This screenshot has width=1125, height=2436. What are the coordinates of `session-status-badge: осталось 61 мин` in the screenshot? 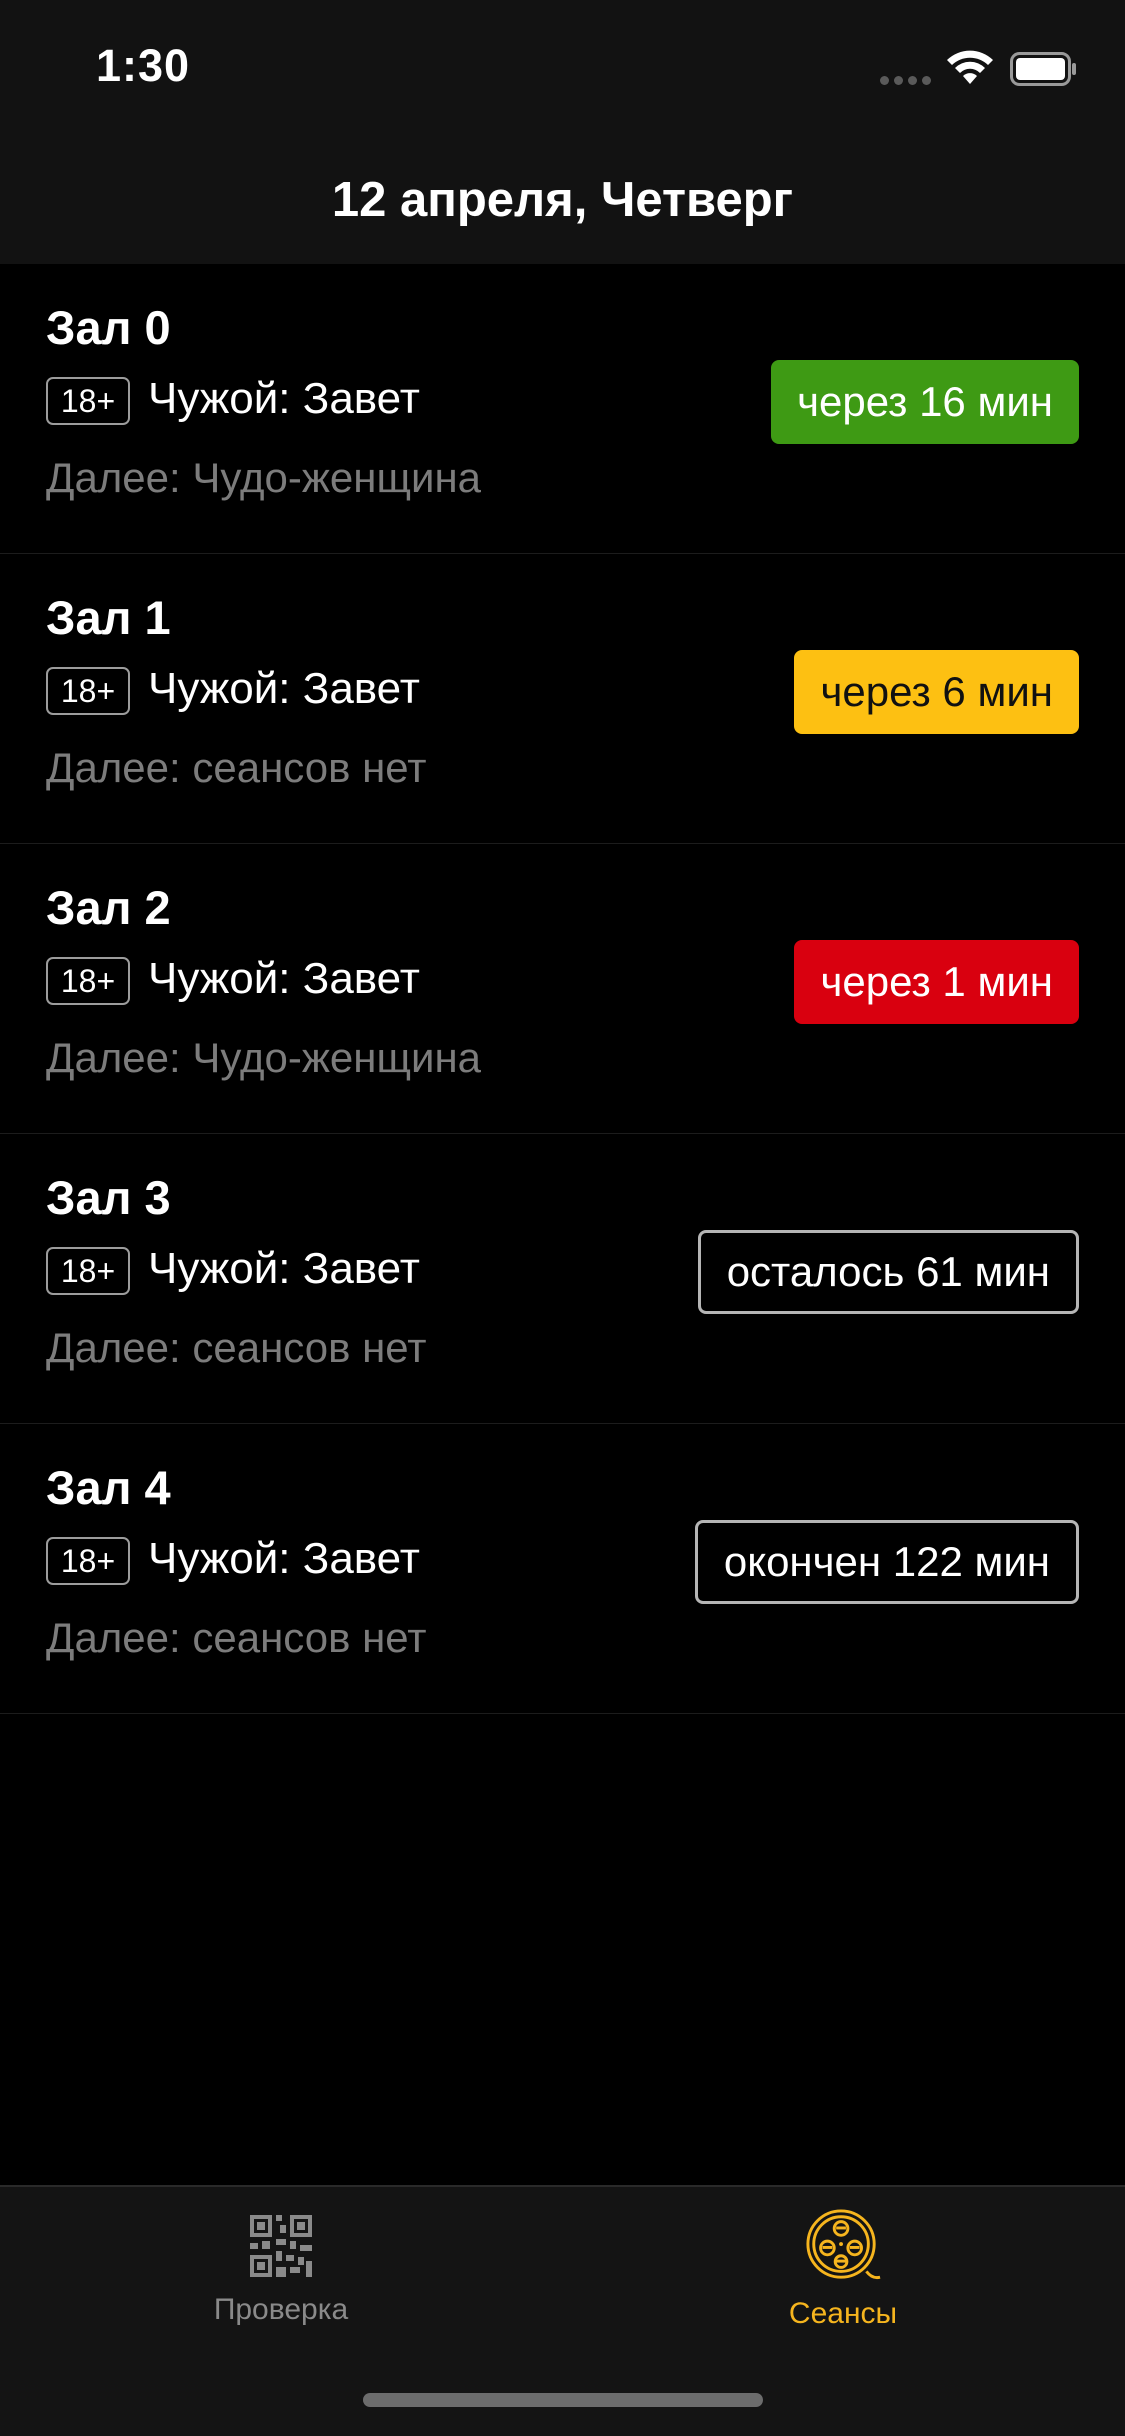 It's located at (888, 1272).